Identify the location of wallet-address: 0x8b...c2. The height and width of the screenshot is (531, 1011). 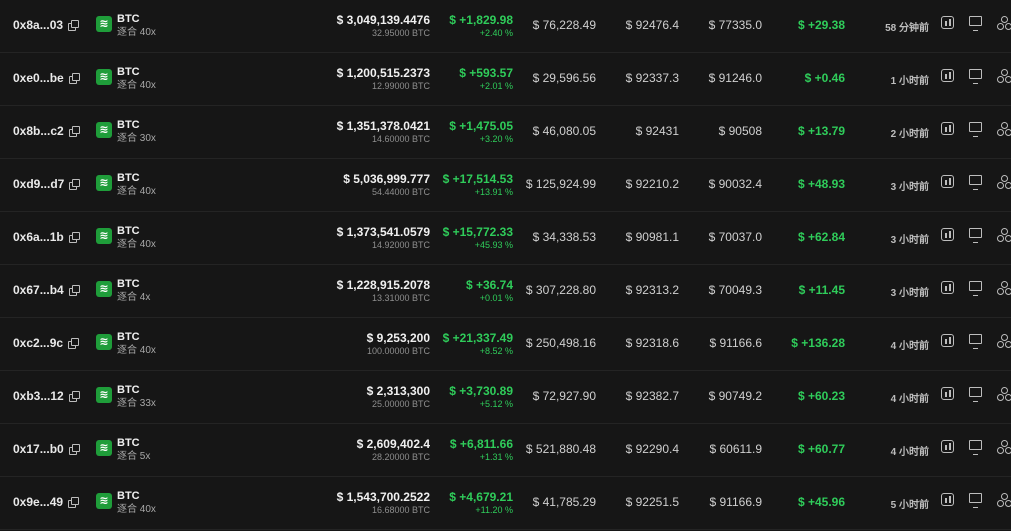
(46, 131).